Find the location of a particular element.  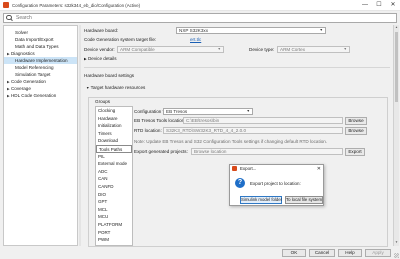

sidebar-item-label: Solver is located at coordinates (22, 32).